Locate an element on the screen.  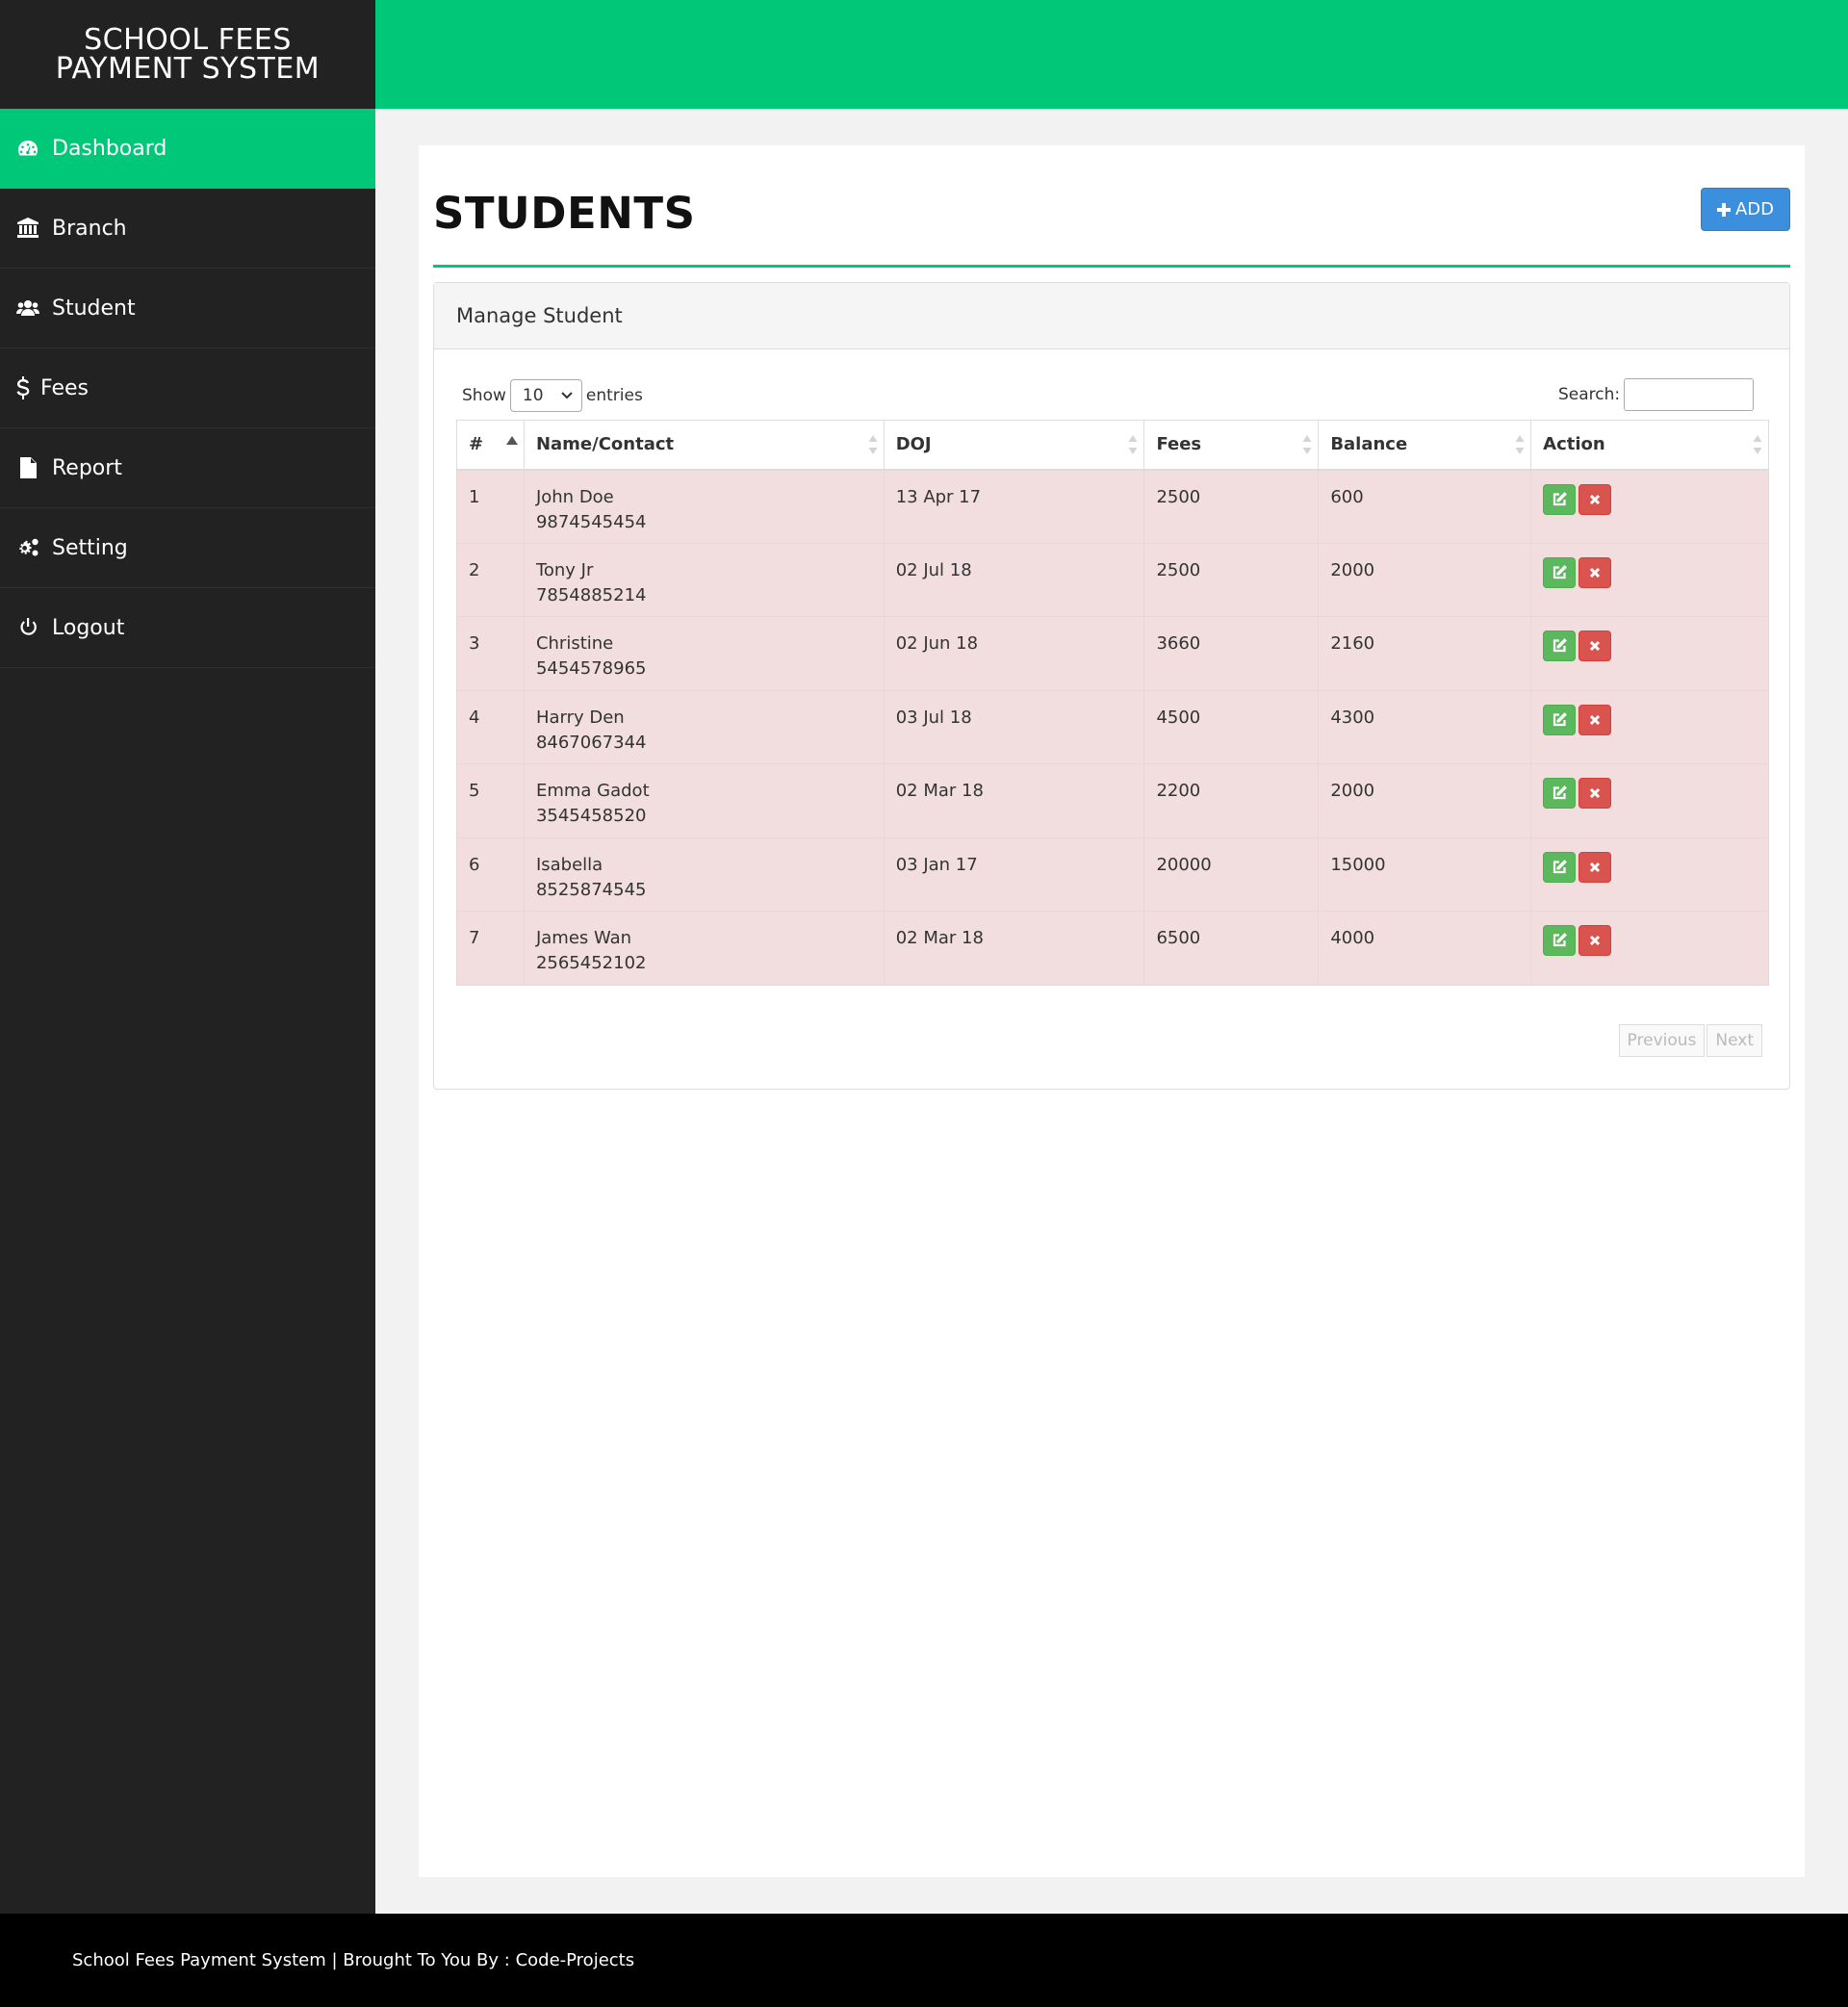
file-icon is located at coordinates (27, 467).